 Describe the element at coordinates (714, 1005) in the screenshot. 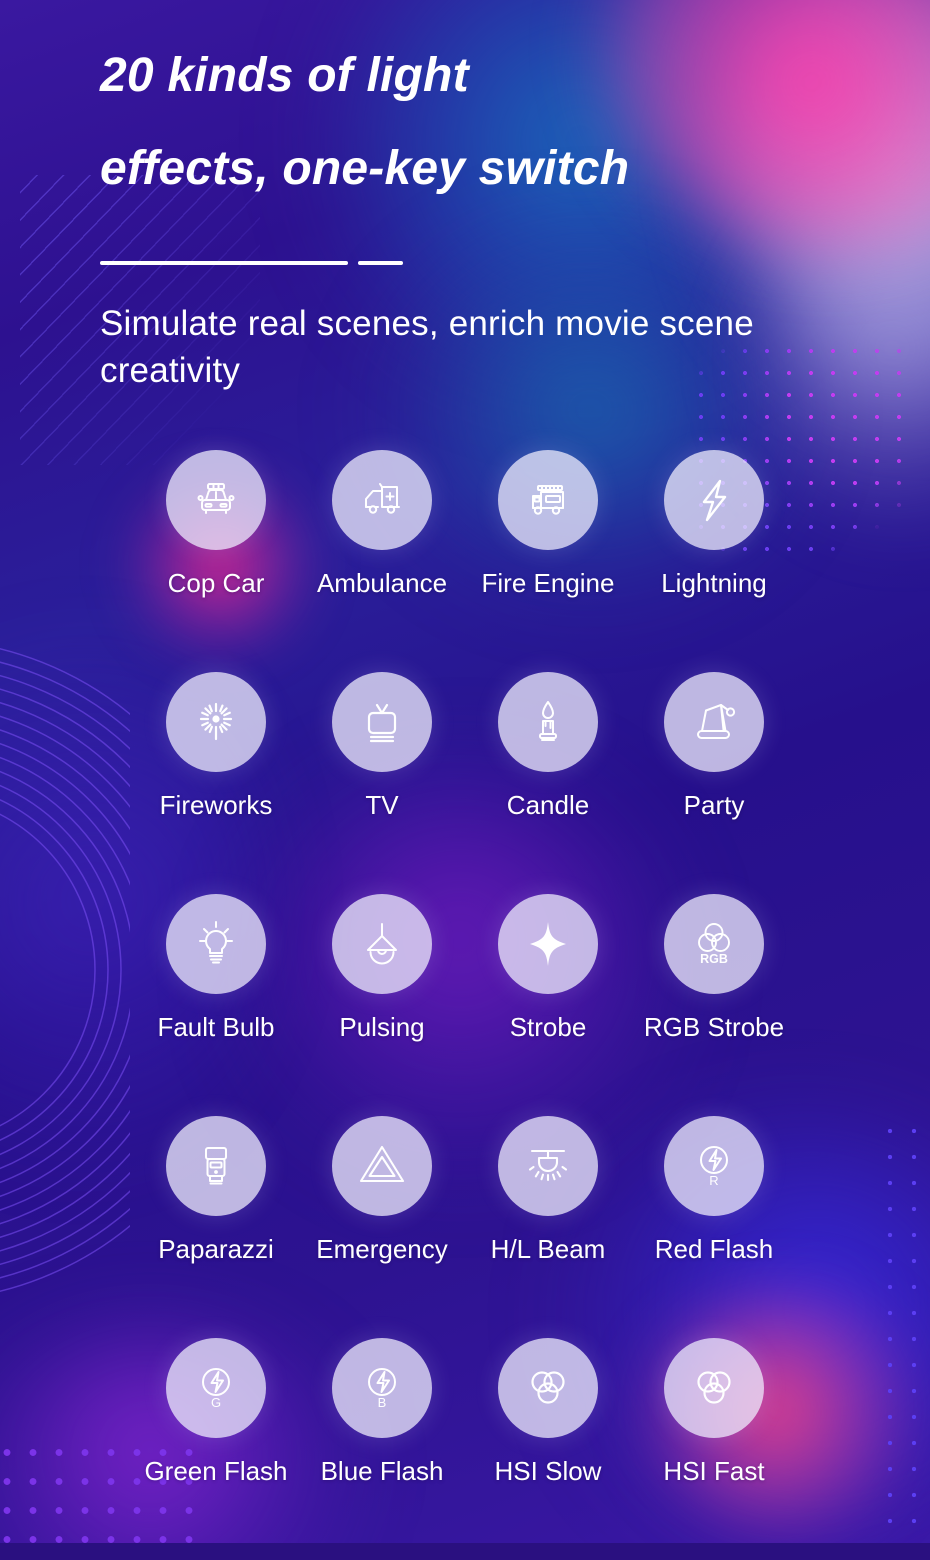

I see `effect-item-rgb-strobe: RGB RGB Strobe` at that location.